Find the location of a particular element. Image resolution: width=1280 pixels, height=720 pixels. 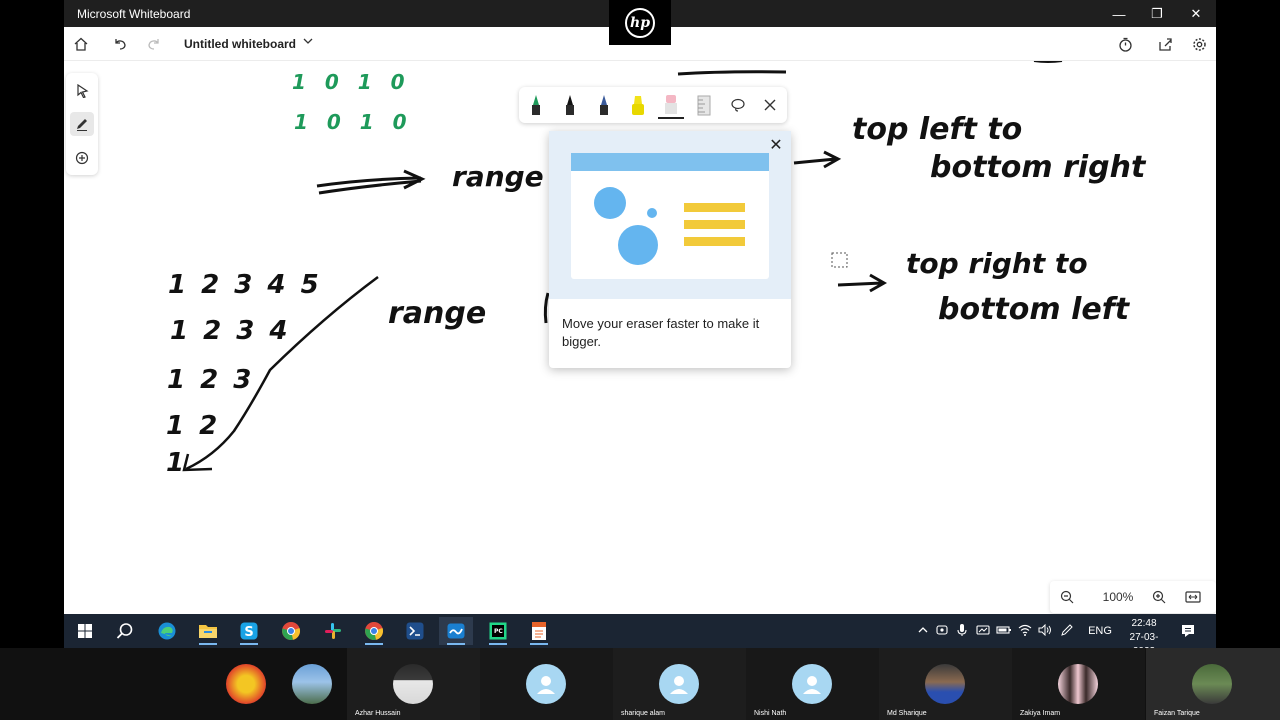

whiteboard-app-icon is located at coordinates (456, 631).